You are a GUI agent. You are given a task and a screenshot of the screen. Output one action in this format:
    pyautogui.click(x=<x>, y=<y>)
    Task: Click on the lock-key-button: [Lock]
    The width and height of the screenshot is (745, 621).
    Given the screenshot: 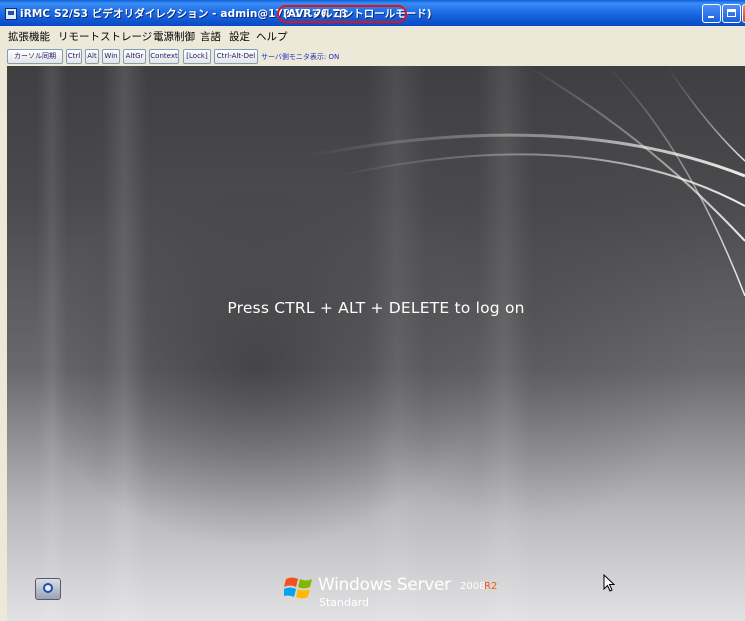 What is the action you would take?
    pyautogui.click(x=197, y=56)
    